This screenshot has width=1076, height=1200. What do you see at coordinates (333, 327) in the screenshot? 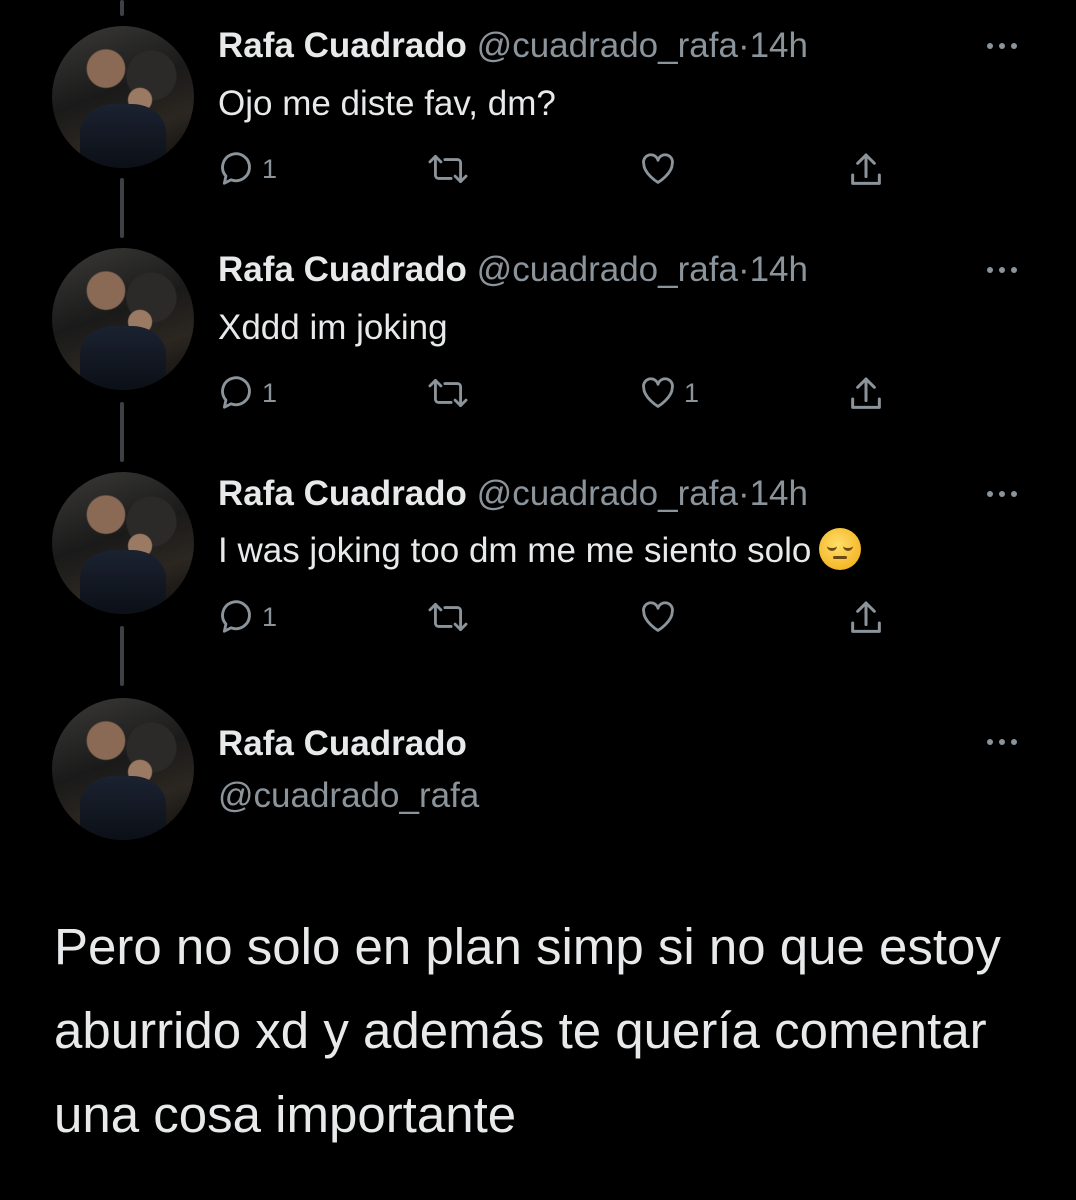
I see `tweet-text: Xddd im joking` at bounding box center [333, 327].